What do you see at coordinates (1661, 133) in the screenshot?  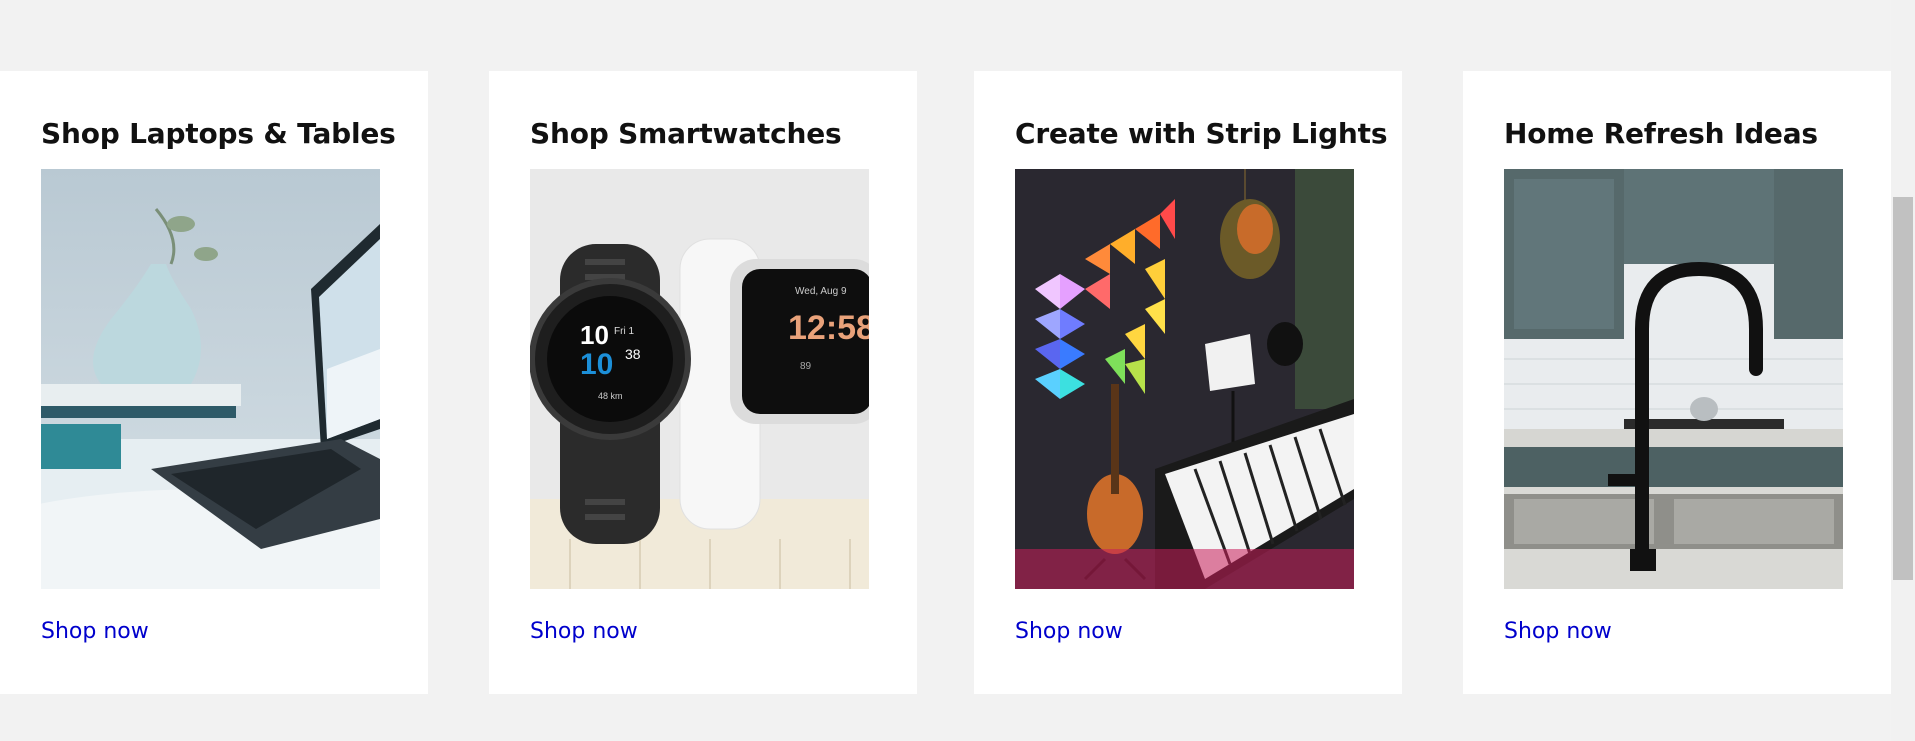 I see `card-title: Home Refresh Ideas` at bounding box center [1661, 133].